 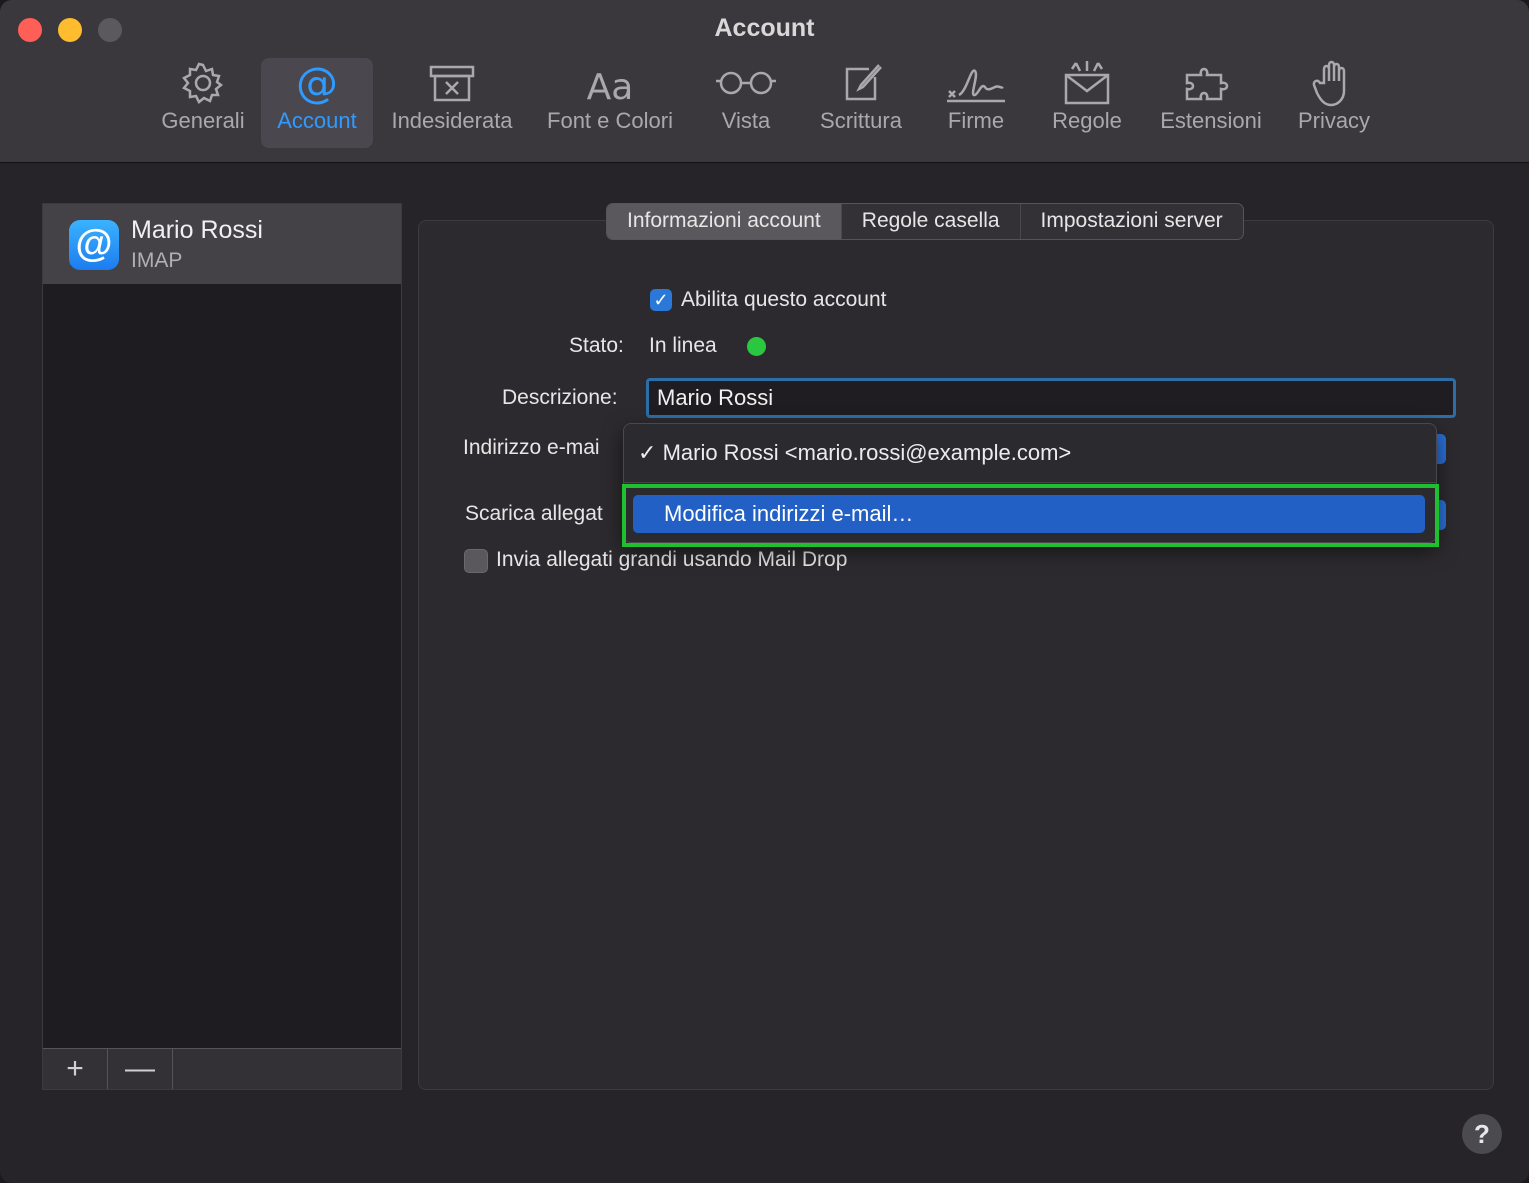 What do you see at coordinates (197, 230) in the screenshot?
I see `account-name: Mario Rossi` at bounding box center [197, 230].